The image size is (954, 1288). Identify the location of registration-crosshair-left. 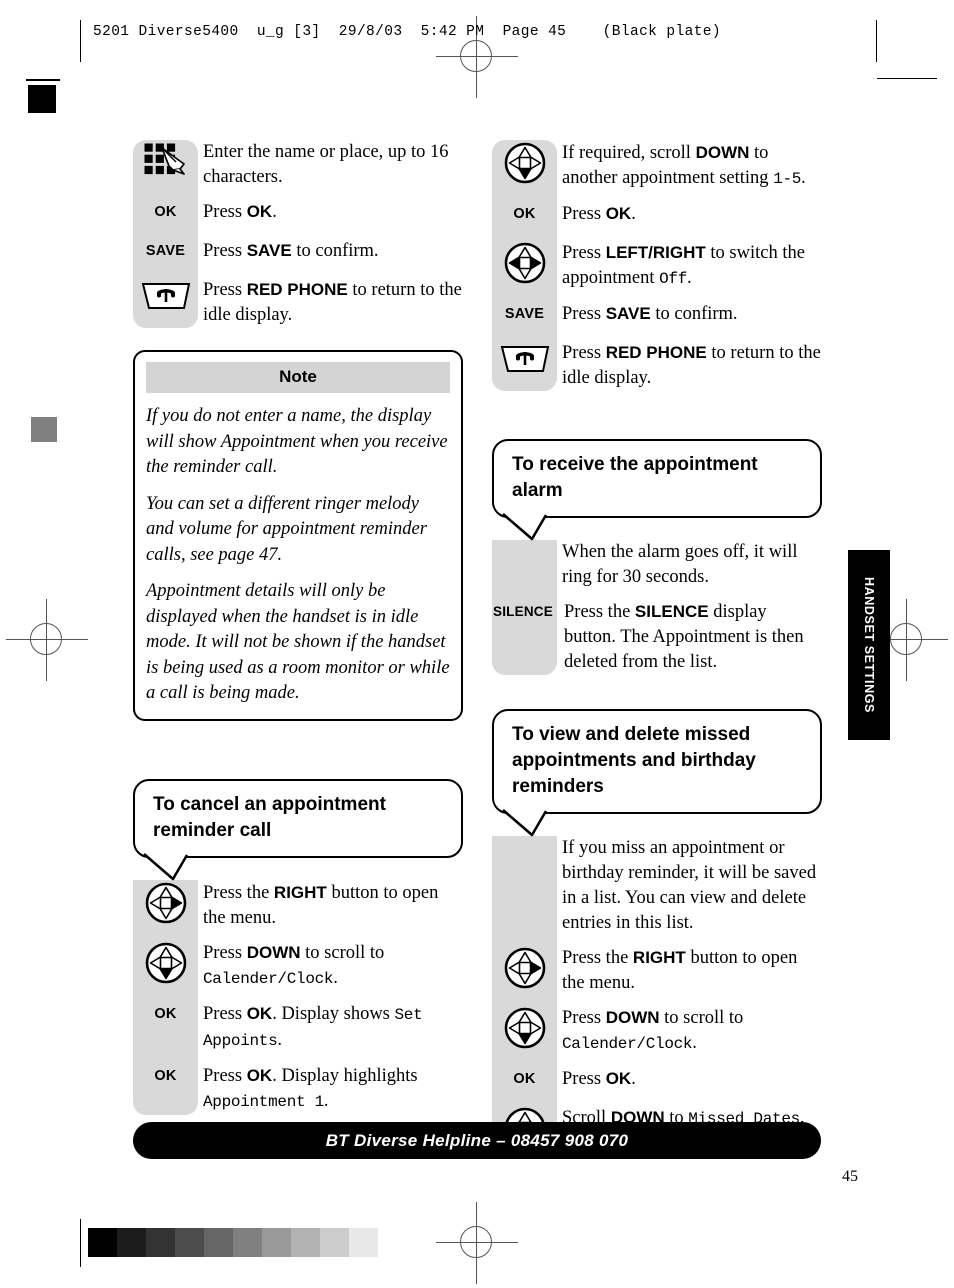
(47, 640).